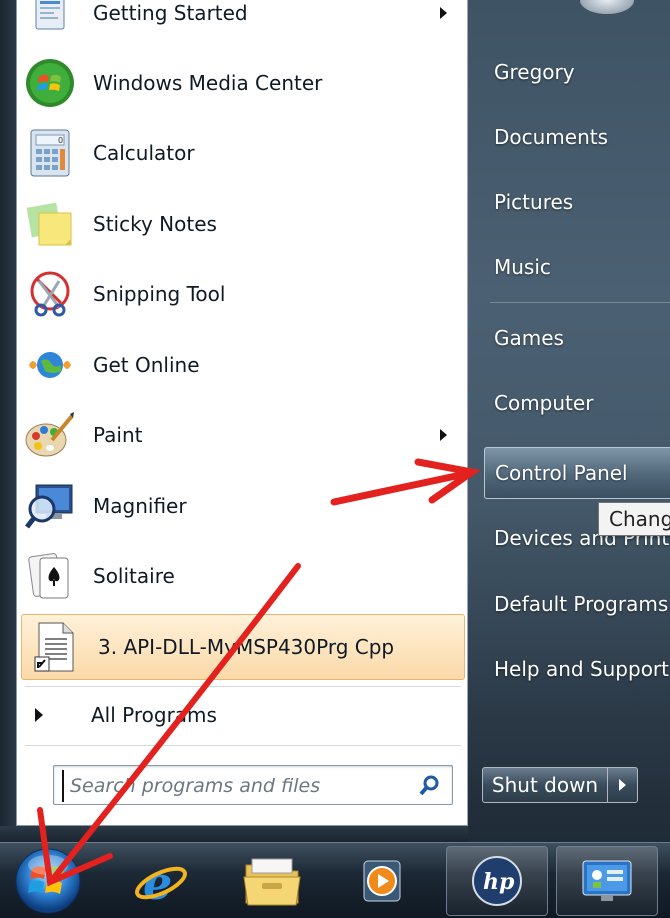 The image size is (670, 918). I want to click on taskbar-hp: hp, so click(497, 881).